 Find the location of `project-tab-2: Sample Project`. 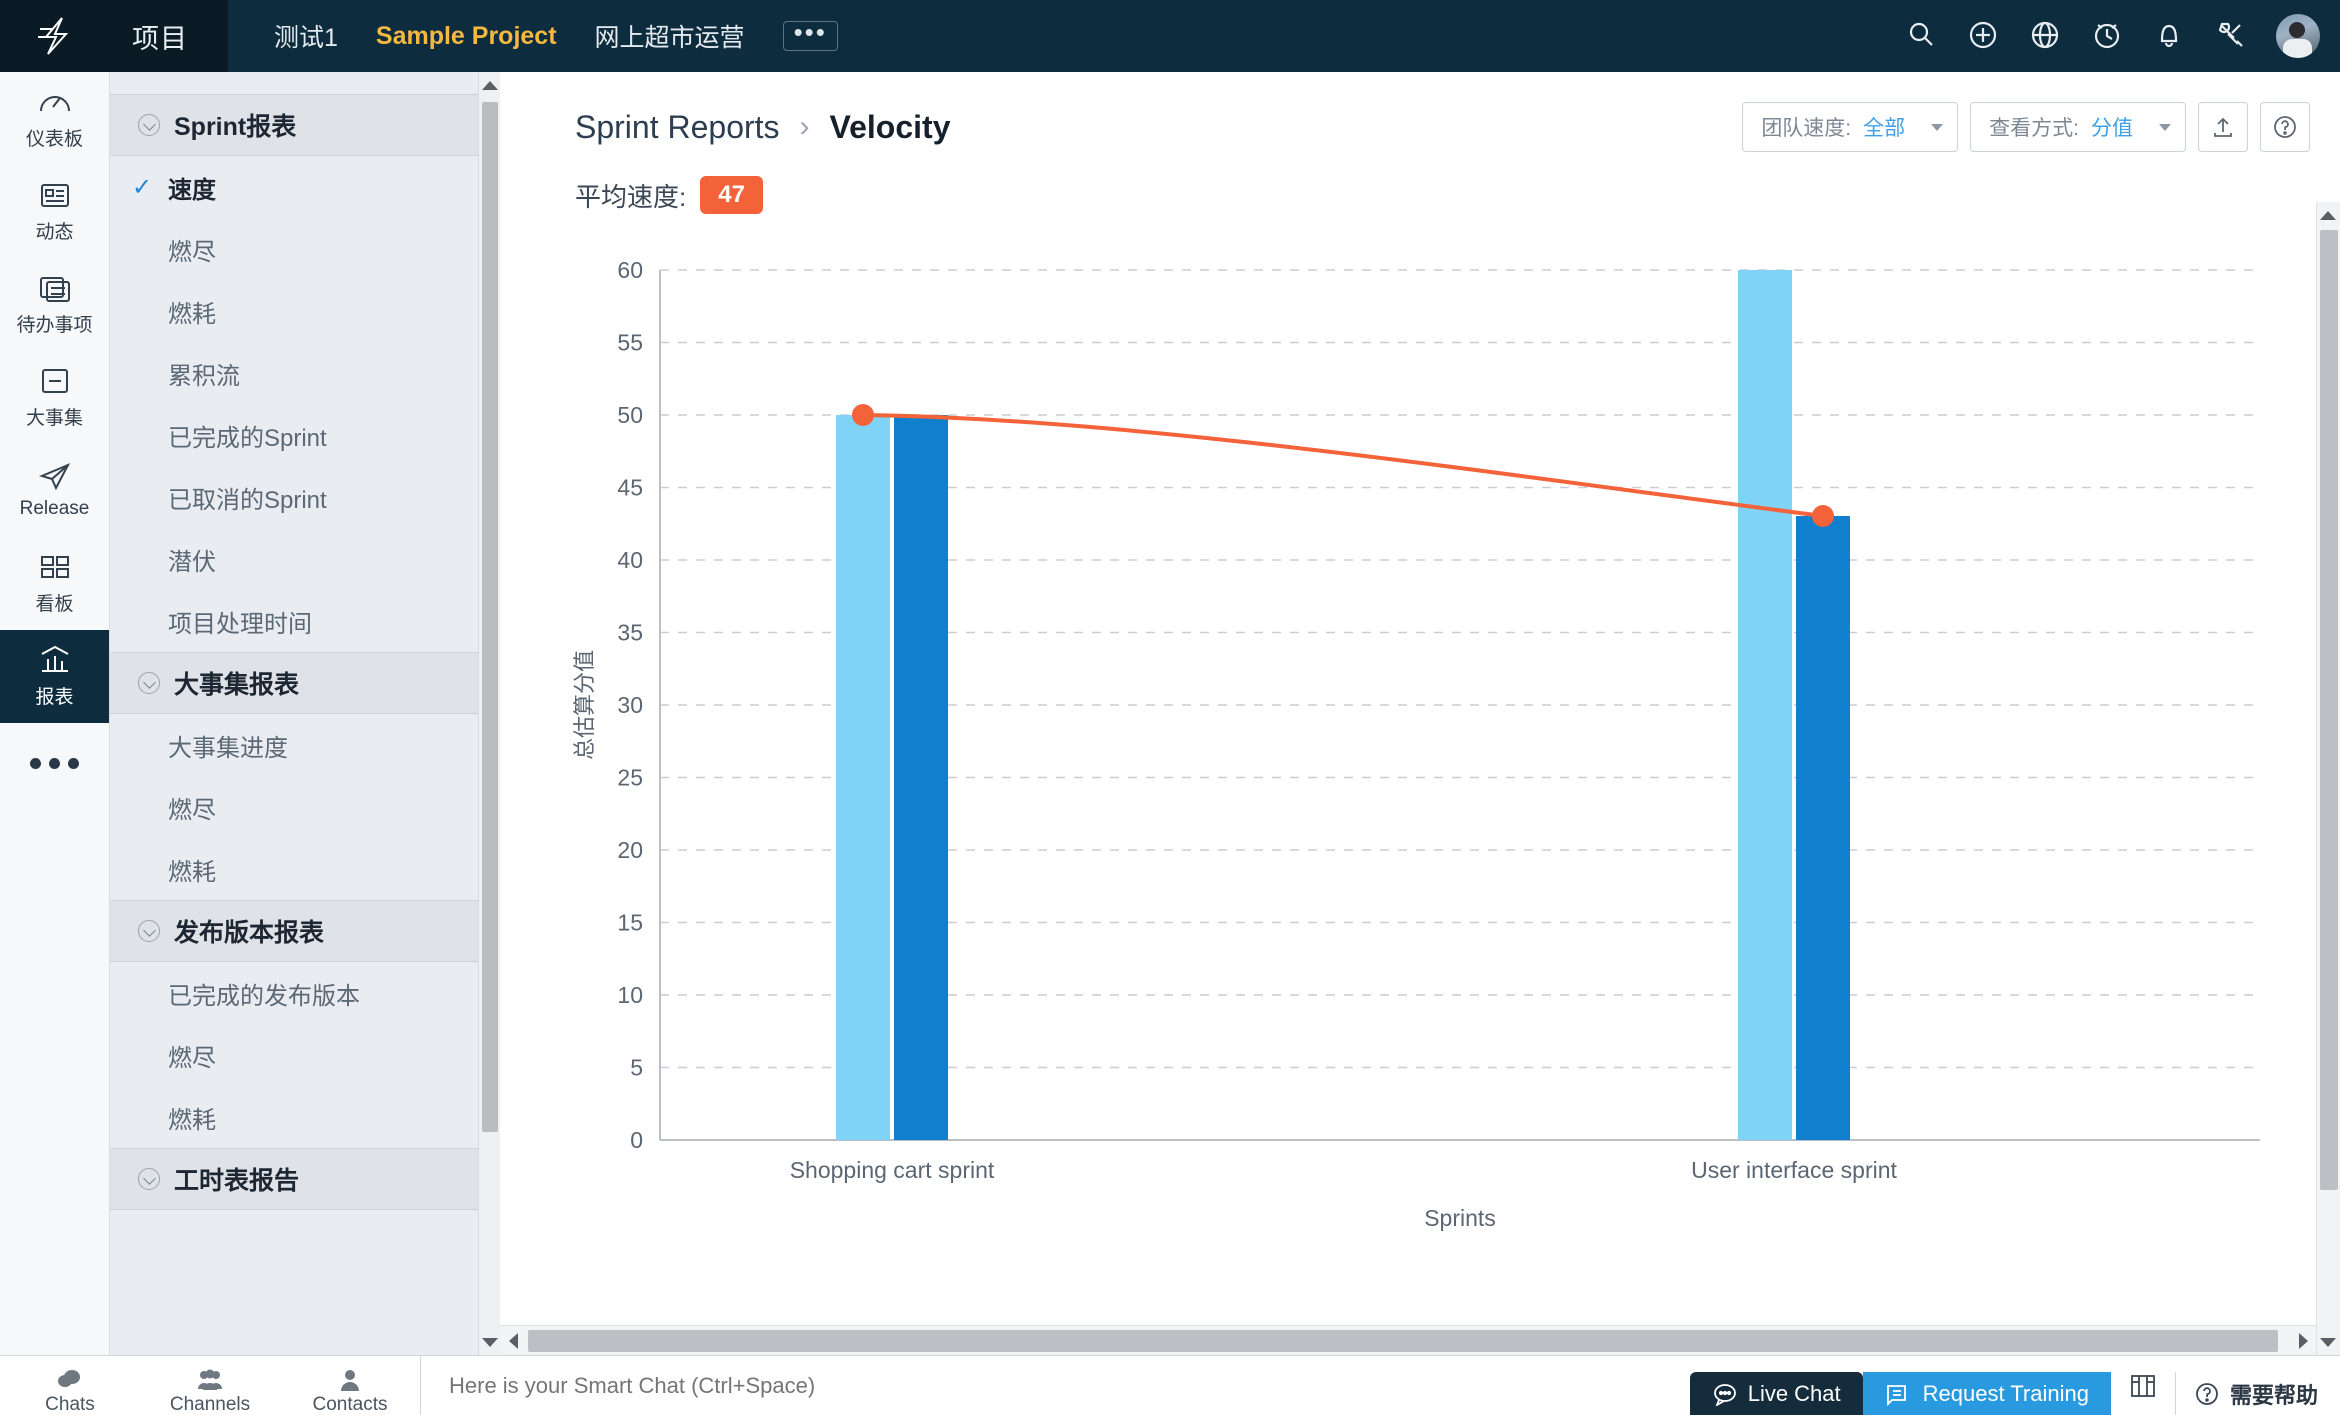

project-tab-2: Sample Project is located at coordinates (466, 36).